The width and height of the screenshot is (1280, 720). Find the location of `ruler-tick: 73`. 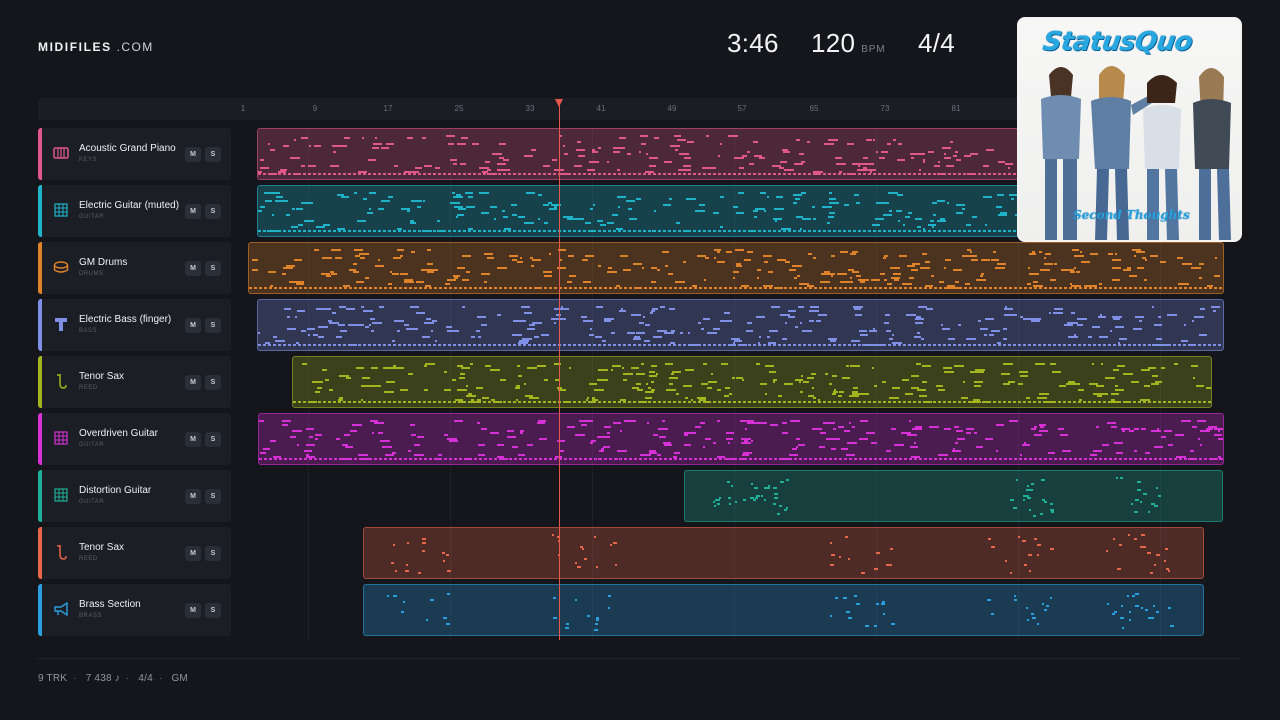

ruler-tick: 73 is located at coordinates (885, 108).